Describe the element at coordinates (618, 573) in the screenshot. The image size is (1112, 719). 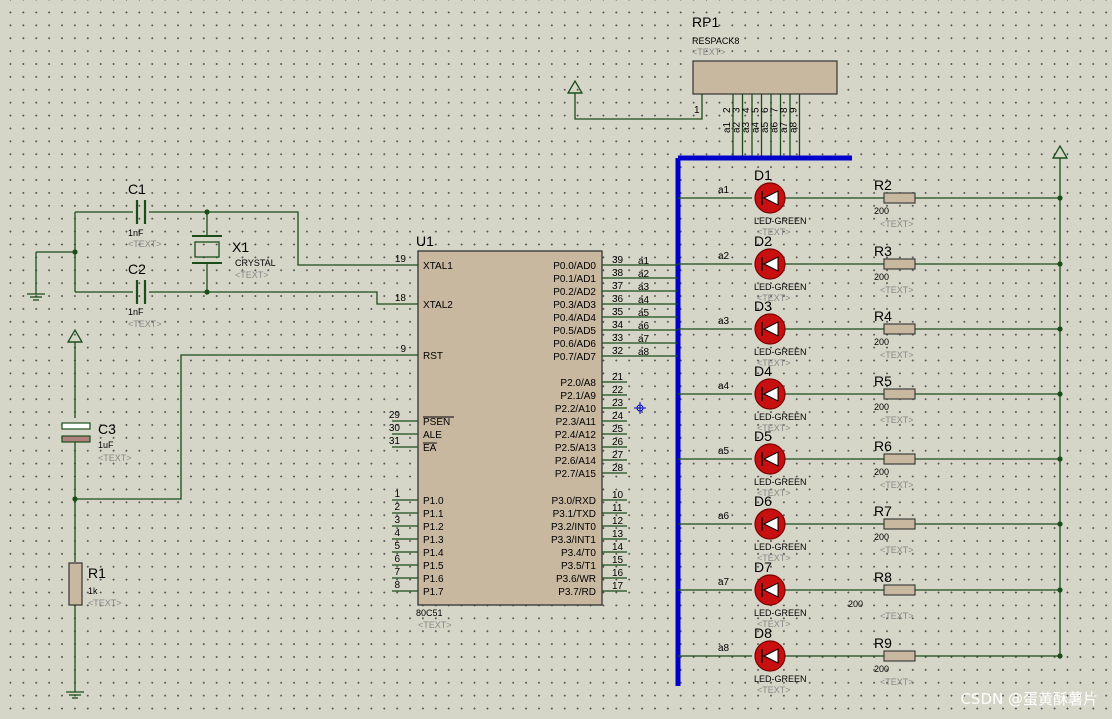
I see `u1-pin-number: 16` at that location.